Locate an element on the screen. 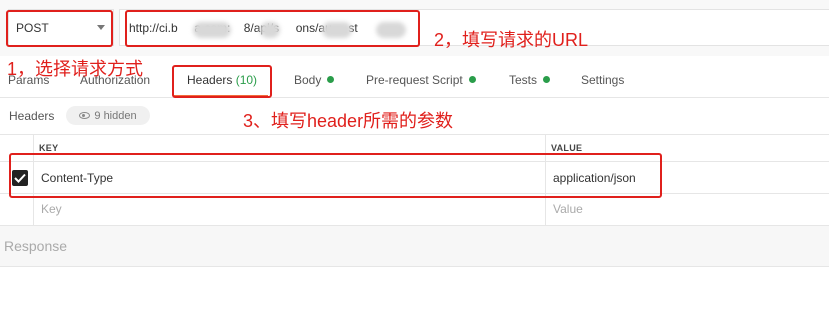 The height and width of the screenshot is (312, 829). tab-tests: Tests is located at coordinates (530, 80).